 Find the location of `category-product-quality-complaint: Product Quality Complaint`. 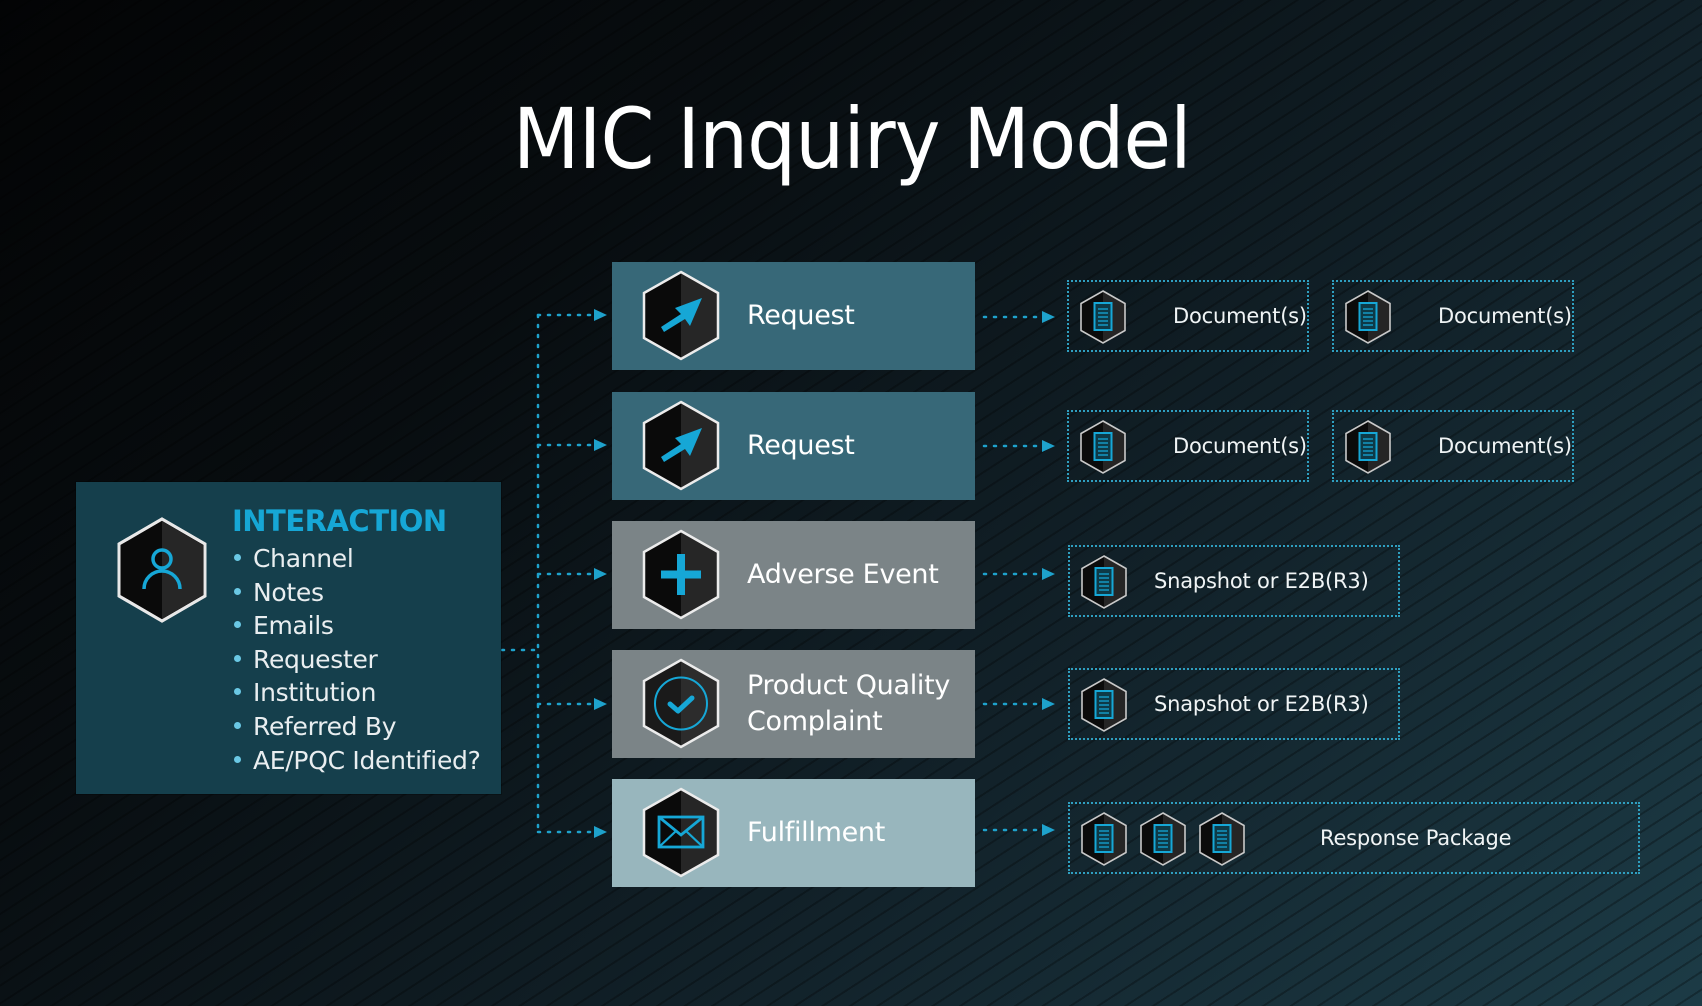

category-product-quality-complaint: Product Quality Complaint is located at coordinates (793, 704).